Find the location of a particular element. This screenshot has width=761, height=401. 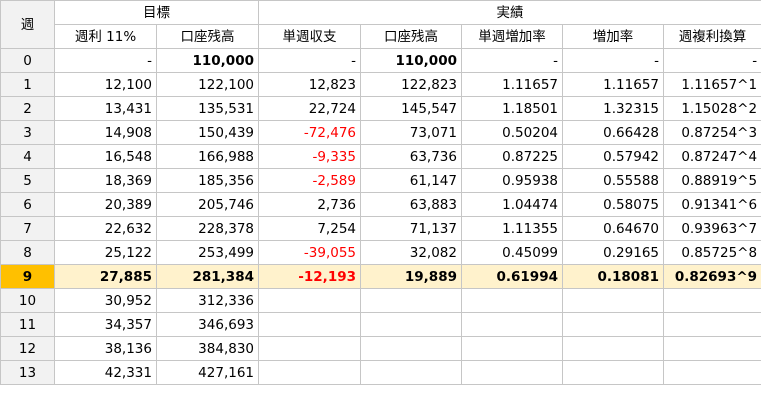

target-group-header: 目標 is located at coordinates (156, 12).